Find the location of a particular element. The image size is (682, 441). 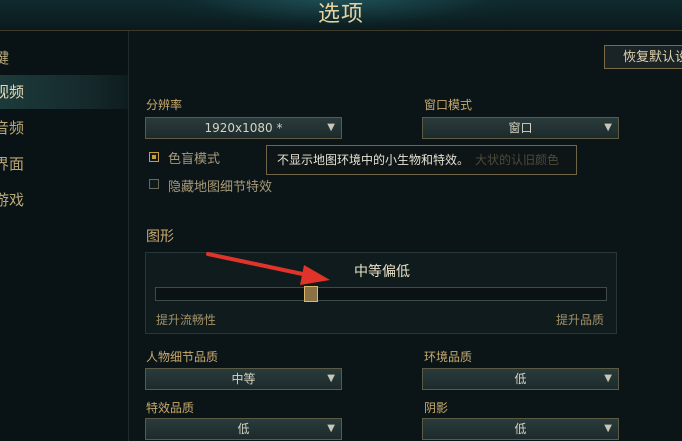

slider-max-label: 提升品质 is located at coordinates (579, 320).